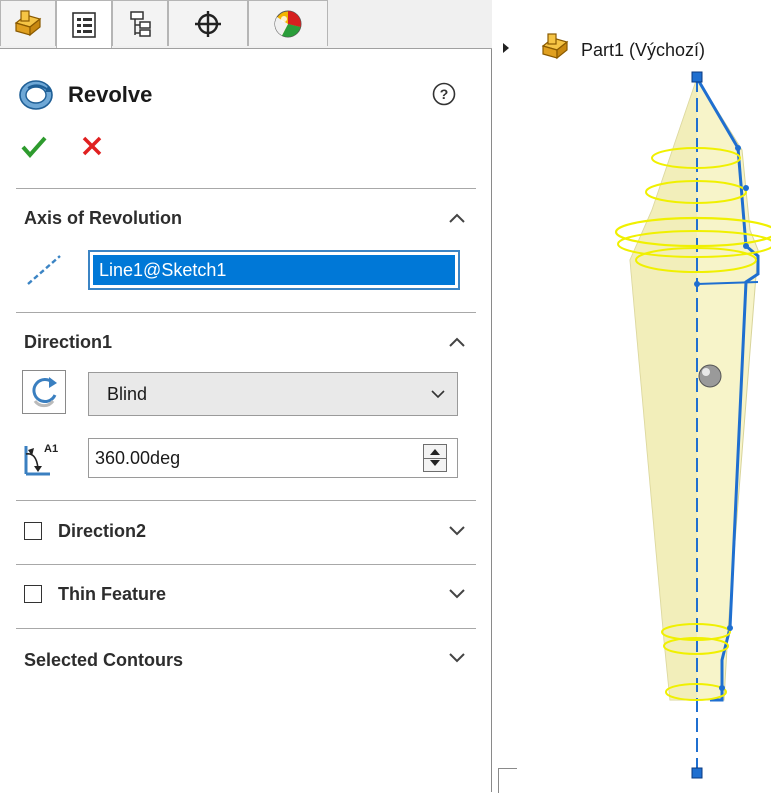 Image resolution: width=771 pixels, height=793 pixels. Describe the element at coordinates (138, 458) in the screenshot. I see `angle-value: 360.00deg` at that location.